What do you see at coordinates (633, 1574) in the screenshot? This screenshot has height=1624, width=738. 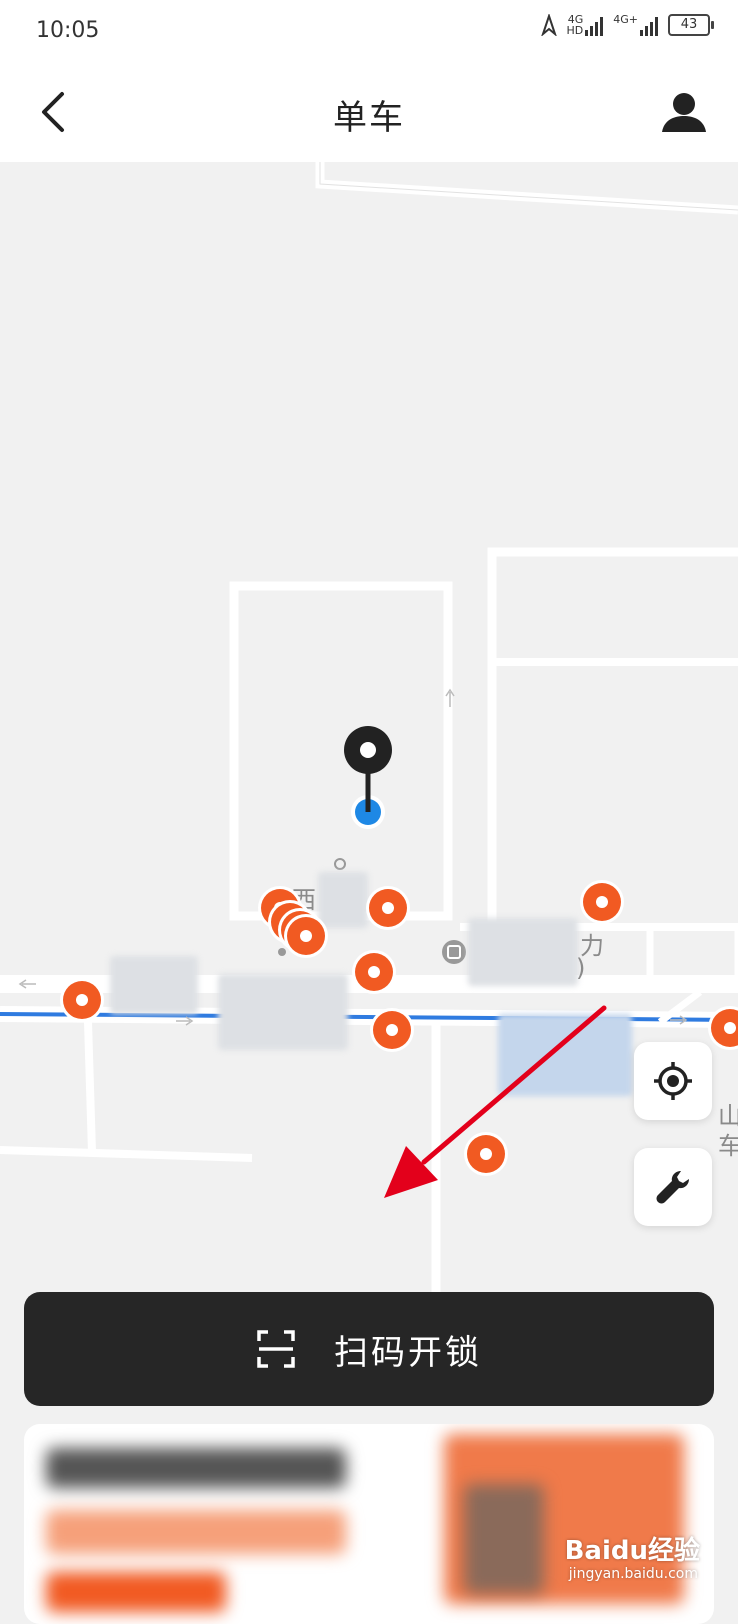 I see `watermark-sub: jingyan.baidu.com` at bounding box center [633, 1574].